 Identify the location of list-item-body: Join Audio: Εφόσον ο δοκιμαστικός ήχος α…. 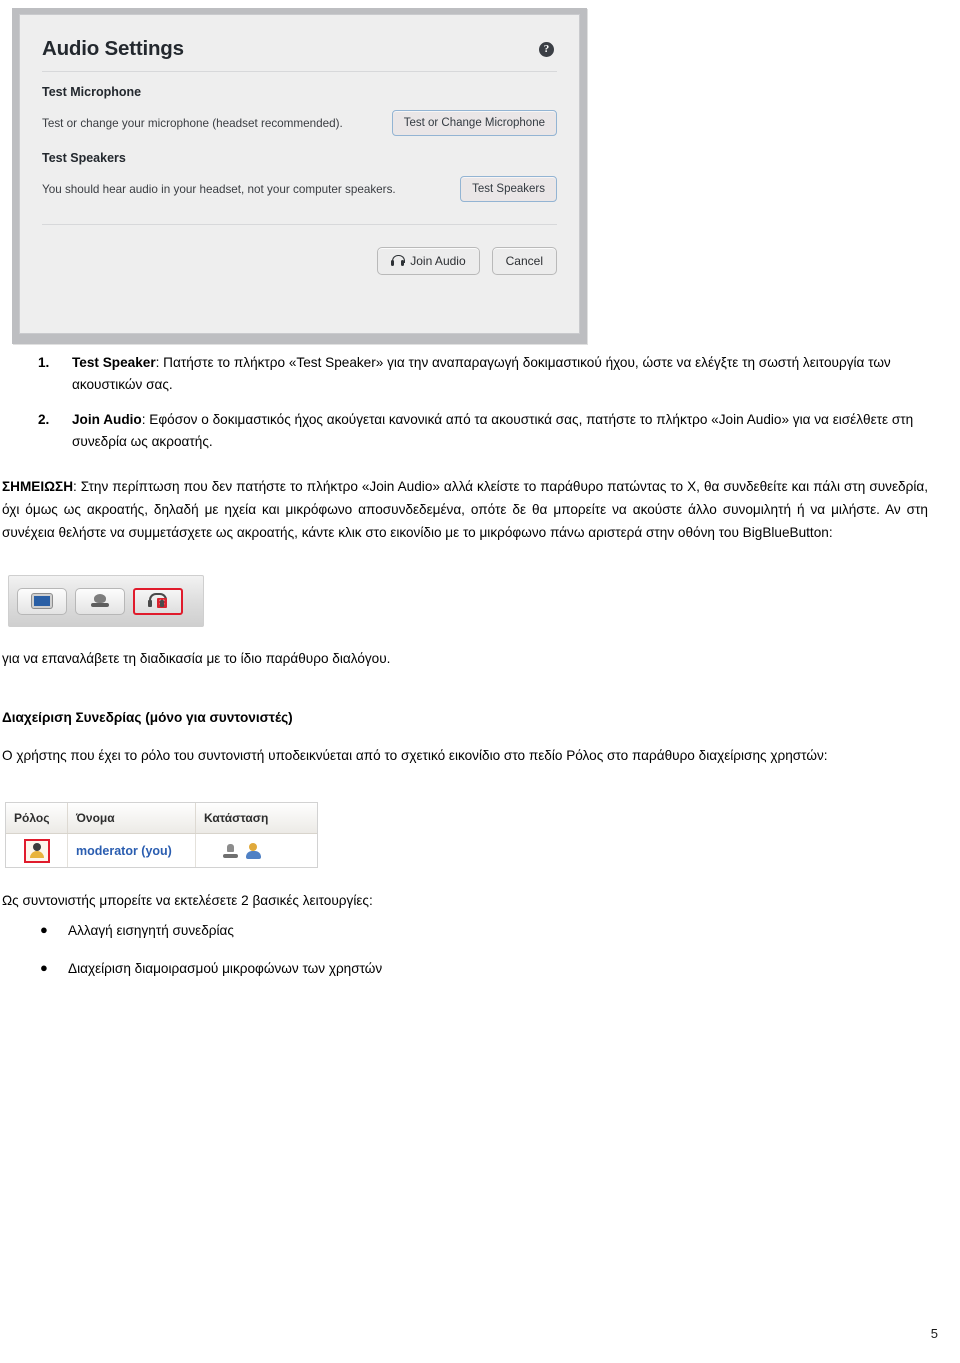
(499, 431).